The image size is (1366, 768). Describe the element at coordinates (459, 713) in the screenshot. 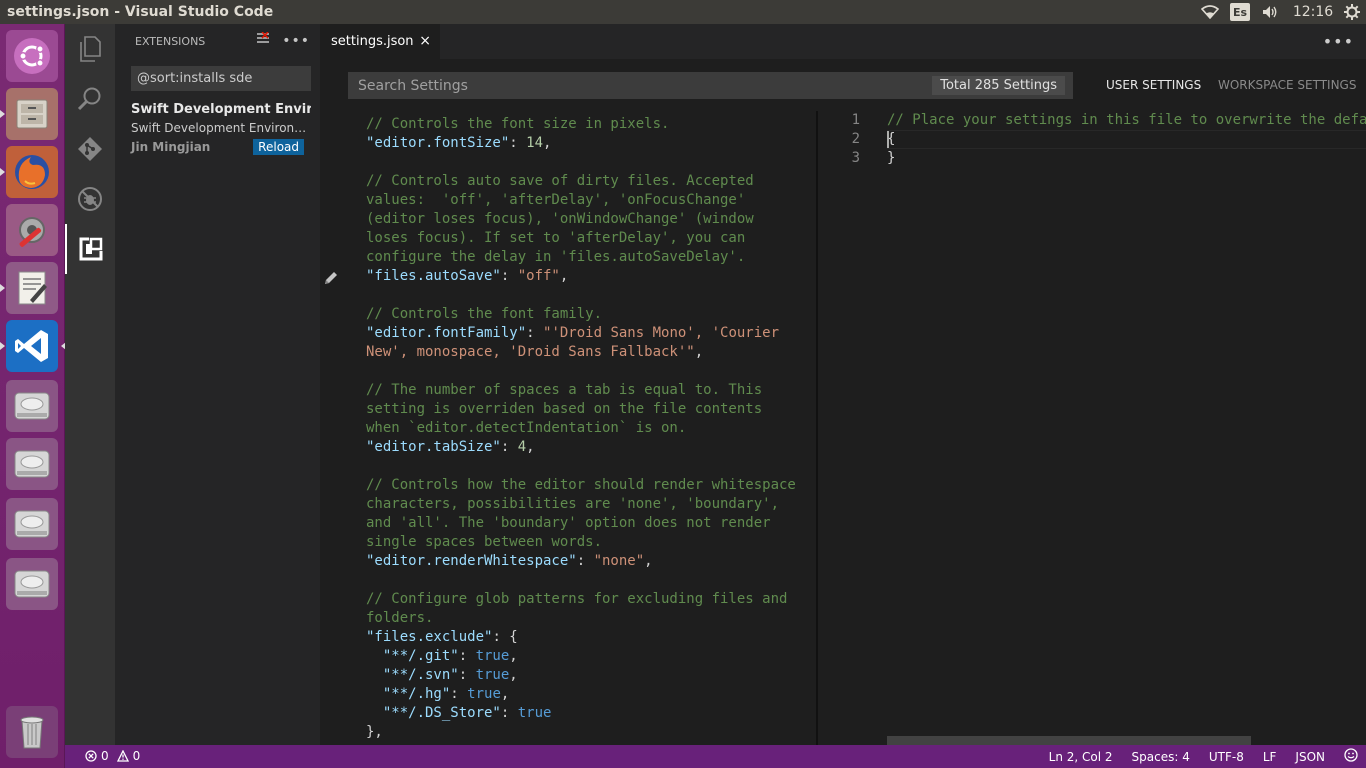

I see `code-line: "**/.DS_Store": true` at that location.